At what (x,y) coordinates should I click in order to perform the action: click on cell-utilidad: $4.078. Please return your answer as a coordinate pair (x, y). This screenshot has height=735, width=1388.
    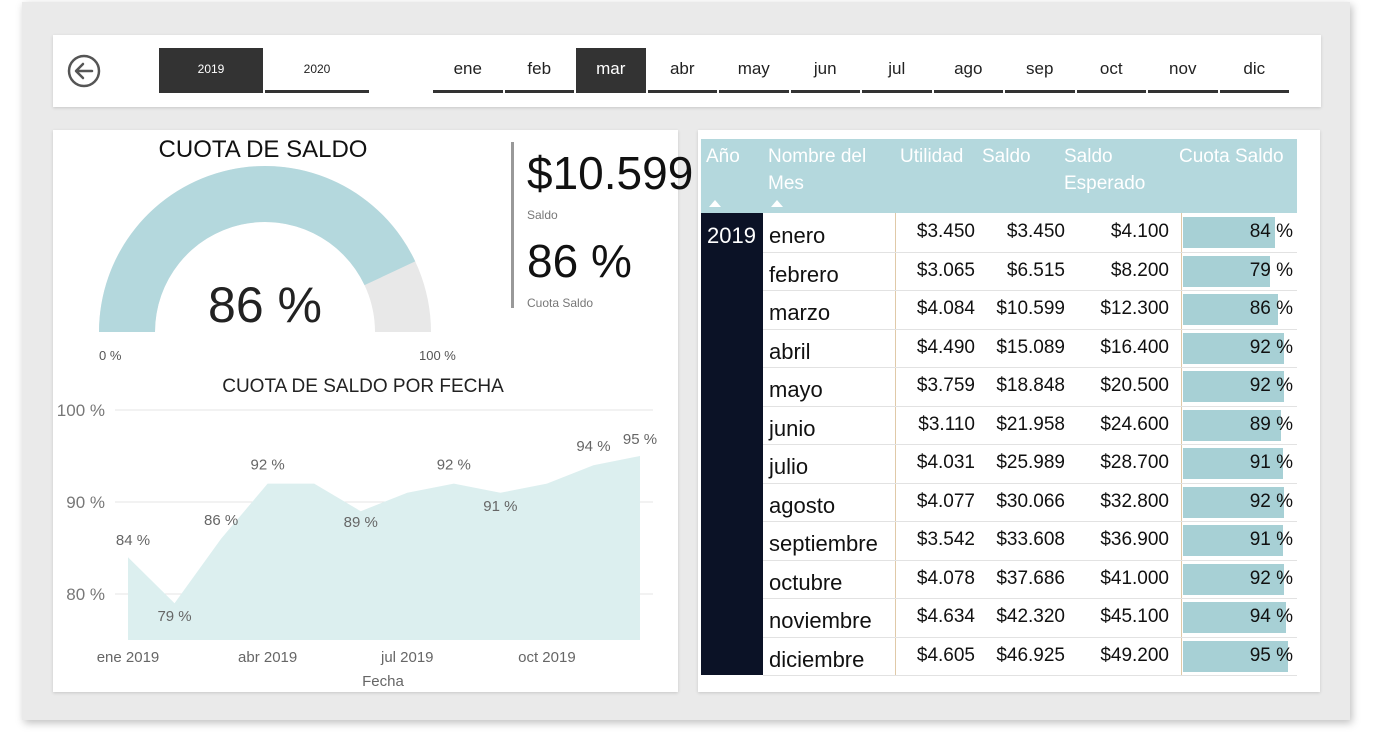
    Looking at the image, I should click on (945, 578).